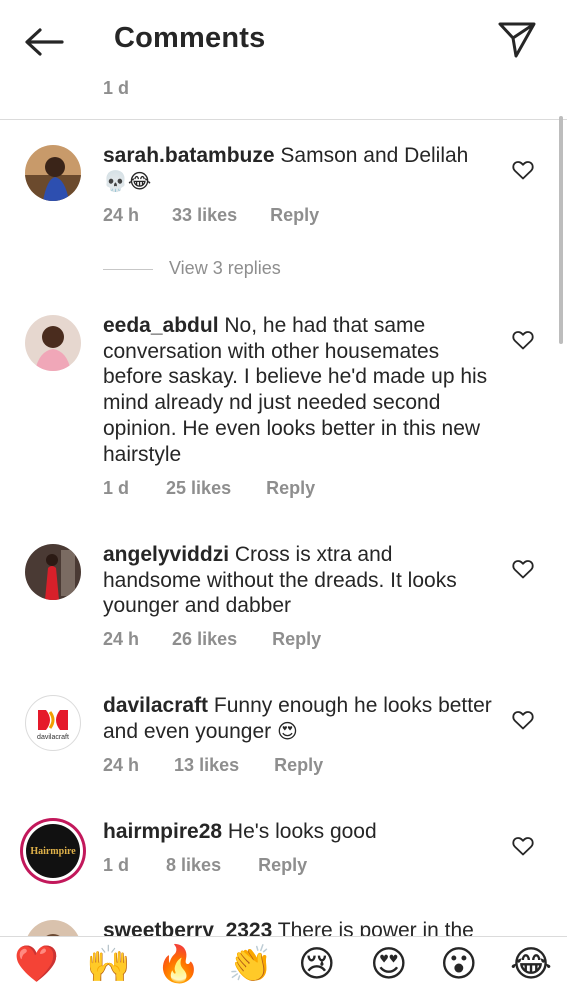 Image resolution: width=567 pixels, height=1001 pixels. Describe the element at coordinates (389, 965) in the screenshot. I see `heart-eyes-emoji-icon: 😍` at that location.